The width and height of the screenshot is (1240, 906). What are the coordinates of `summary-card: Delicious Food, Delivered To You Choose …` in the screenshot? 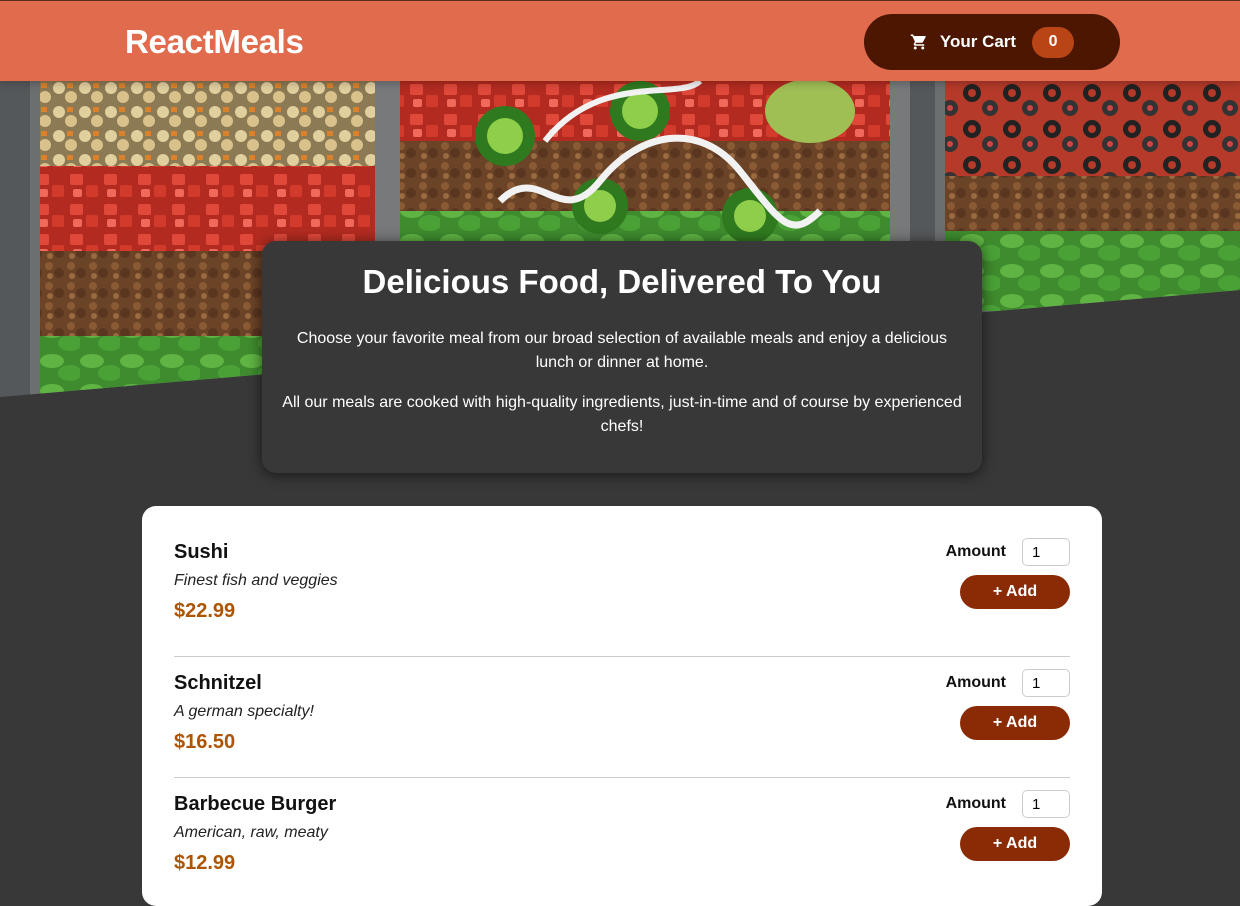 It's located at (622, 357).